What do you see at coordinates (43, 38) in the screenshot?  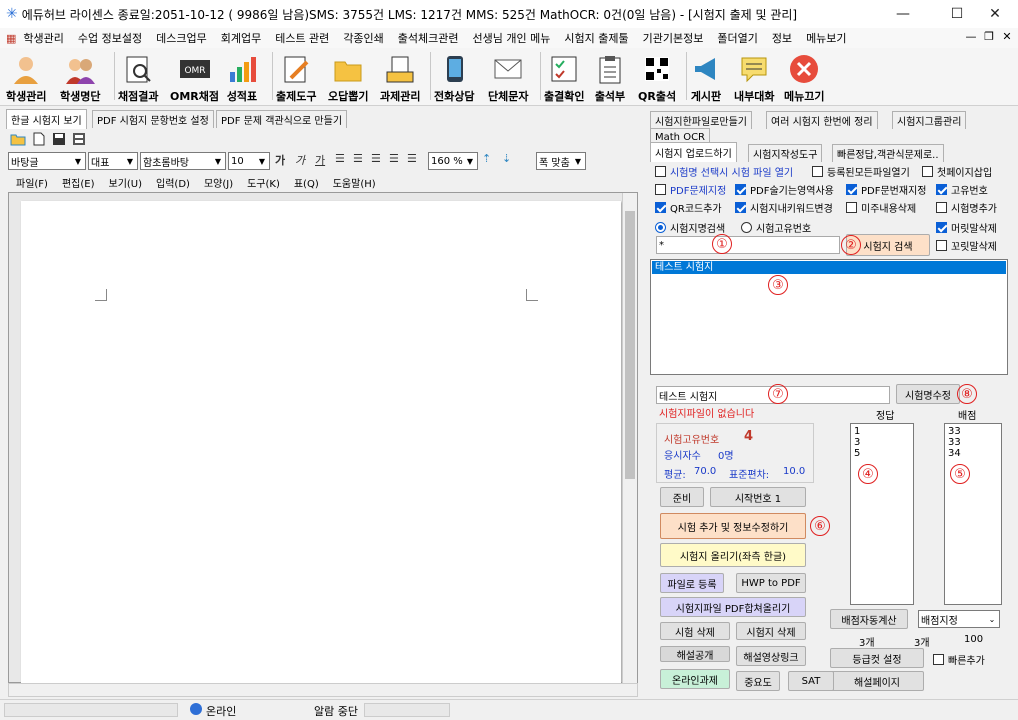 I see `menu-students: 학생관리` at bounding box center [43, 38].